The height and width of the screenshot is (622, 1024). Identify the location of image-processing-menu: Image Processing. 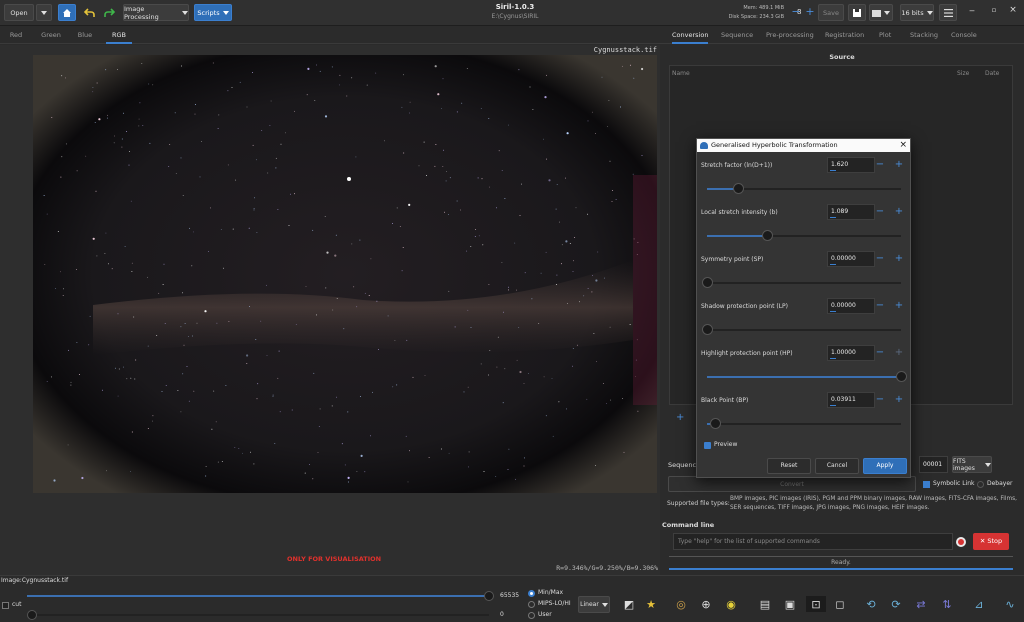
(156, 12).